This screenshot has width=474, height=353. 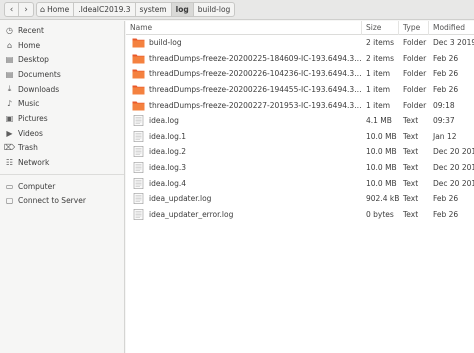 What do you see at coordinates (62, 118) in the screenshot?
I see `sidebar-item-pictures: ▣ Pictures` at bounding box center [62, 118].